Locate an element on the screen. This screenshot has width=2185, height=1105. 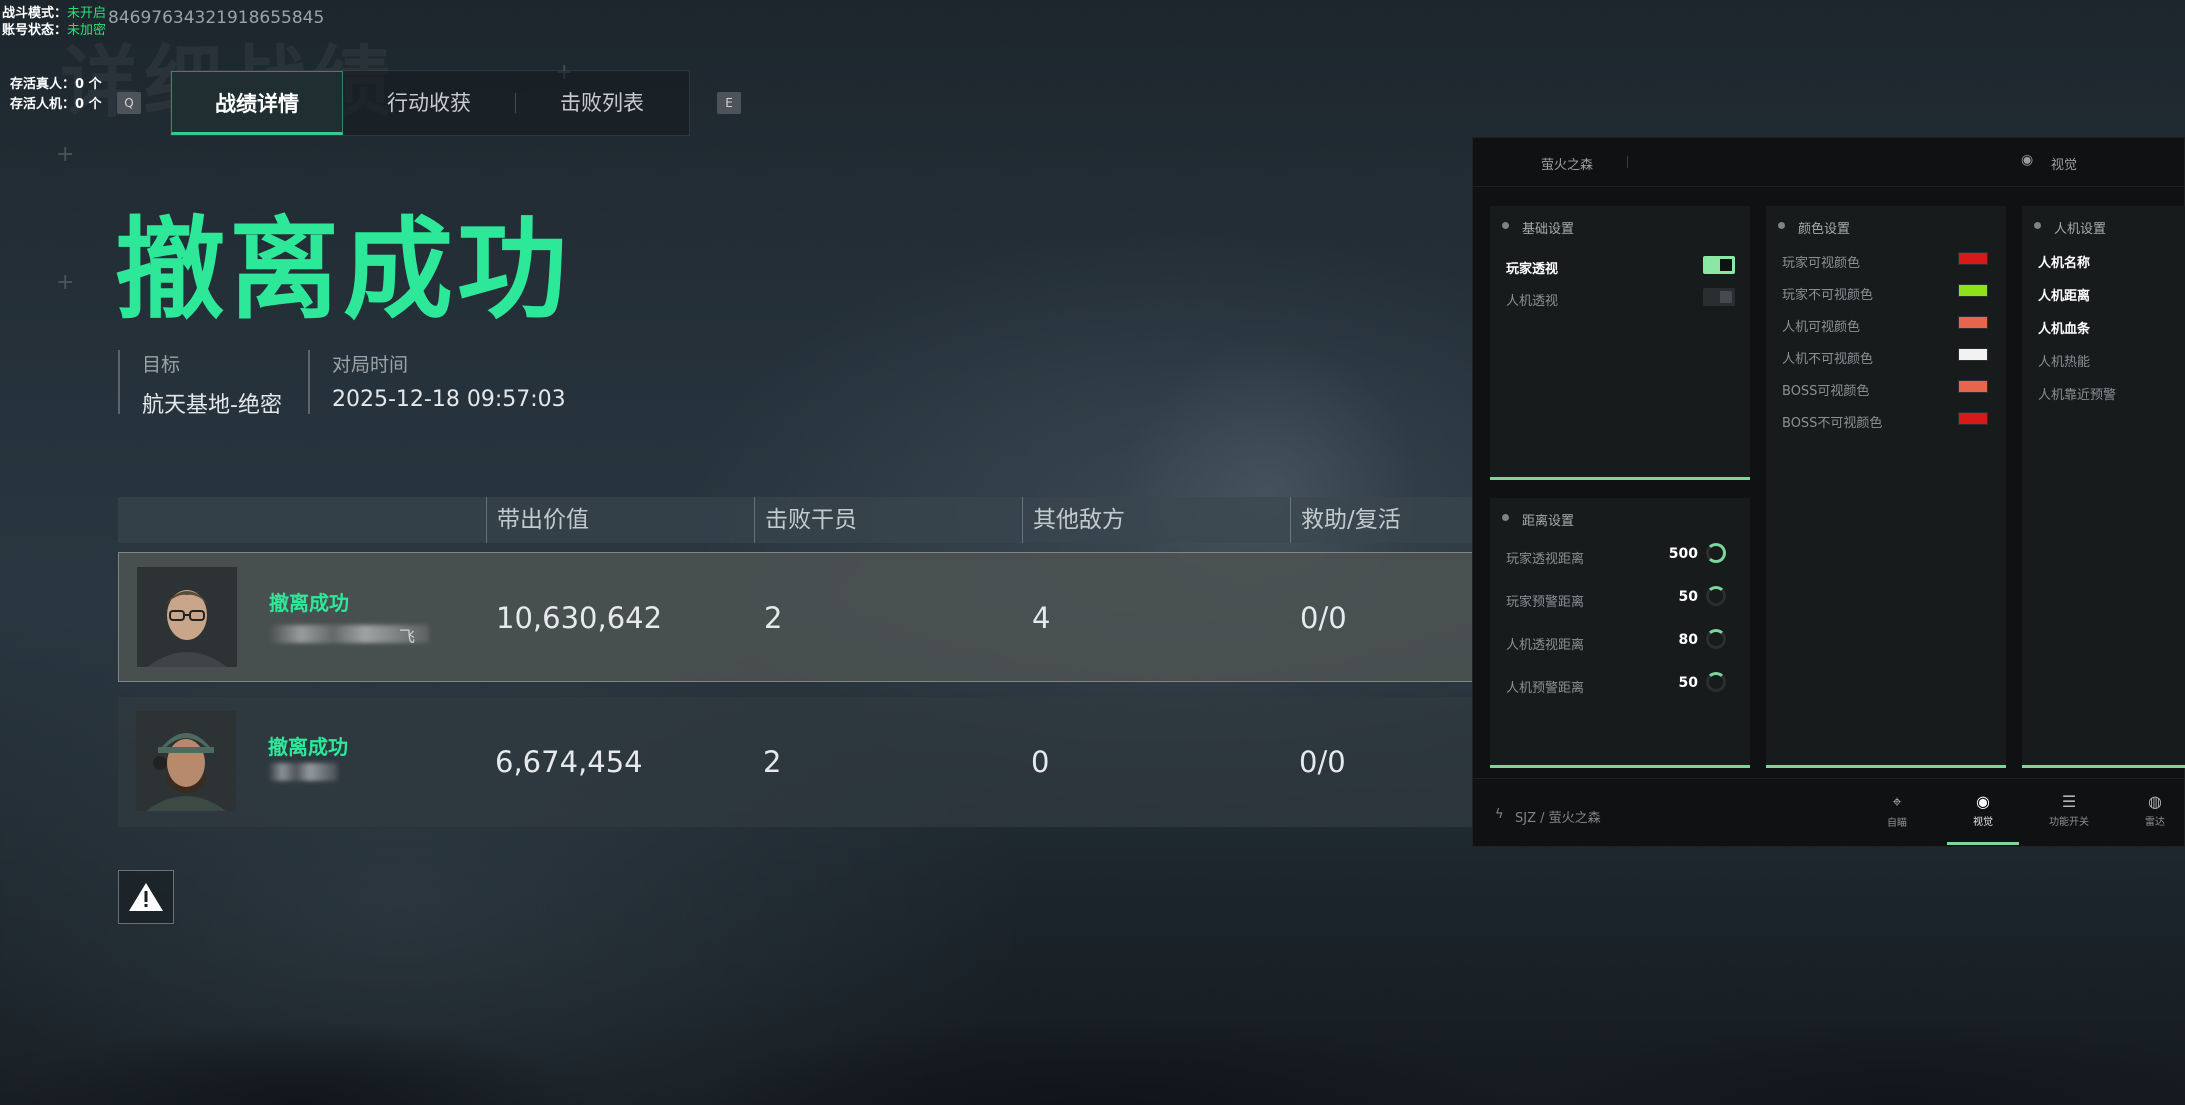
column-header-other-enemies: 其他敌方 is located at coordinates (1073, 520).